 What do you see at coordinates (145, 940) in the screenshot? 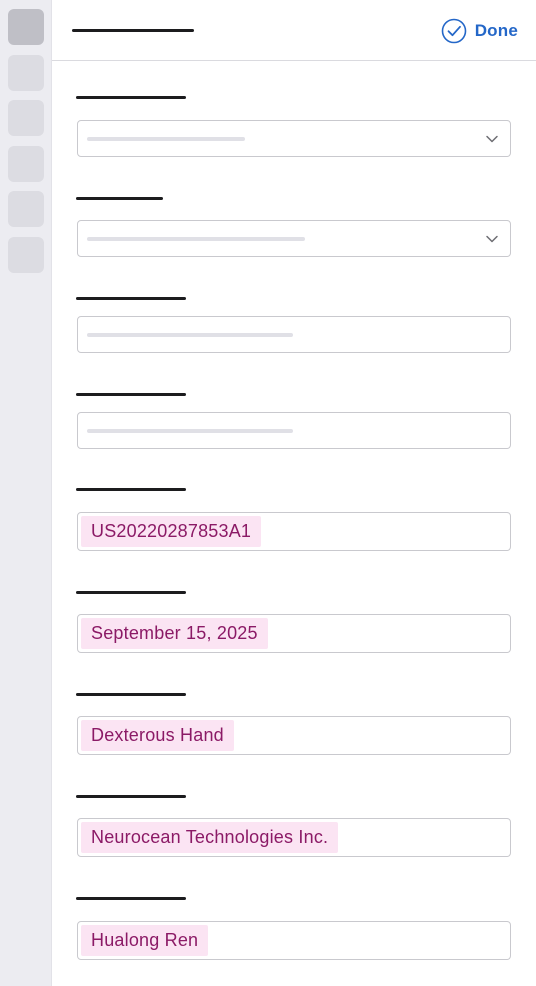
I see `inventor-value: Hualong Ren` at bounding box center [145, 940].